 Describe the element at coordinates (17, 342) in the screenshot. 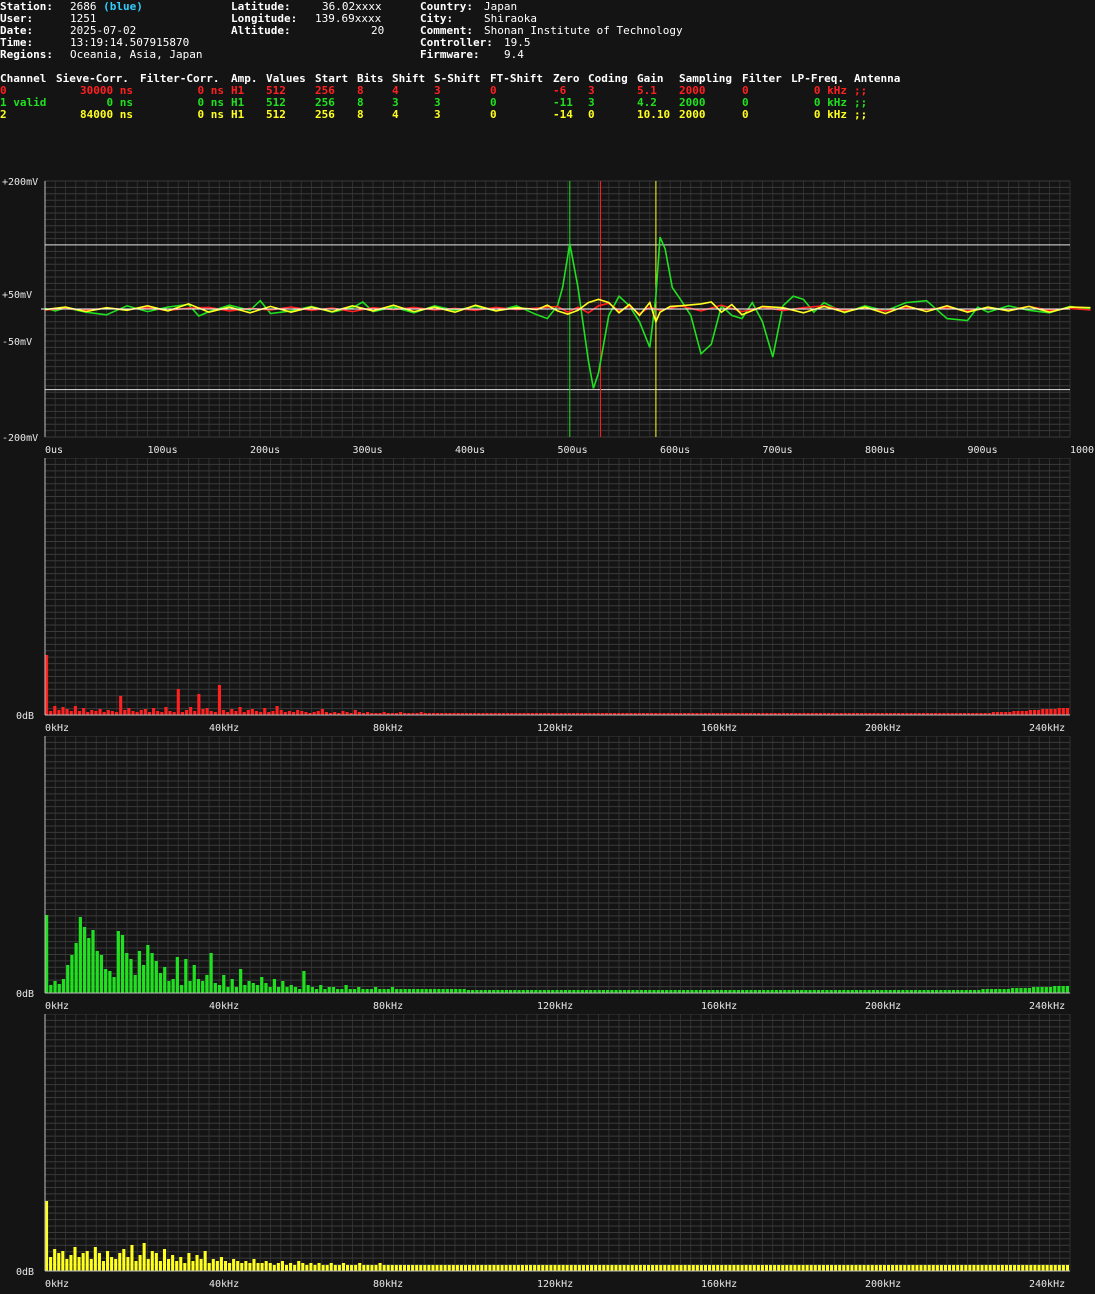

I see `y-tick-label: -50mV` at that location.